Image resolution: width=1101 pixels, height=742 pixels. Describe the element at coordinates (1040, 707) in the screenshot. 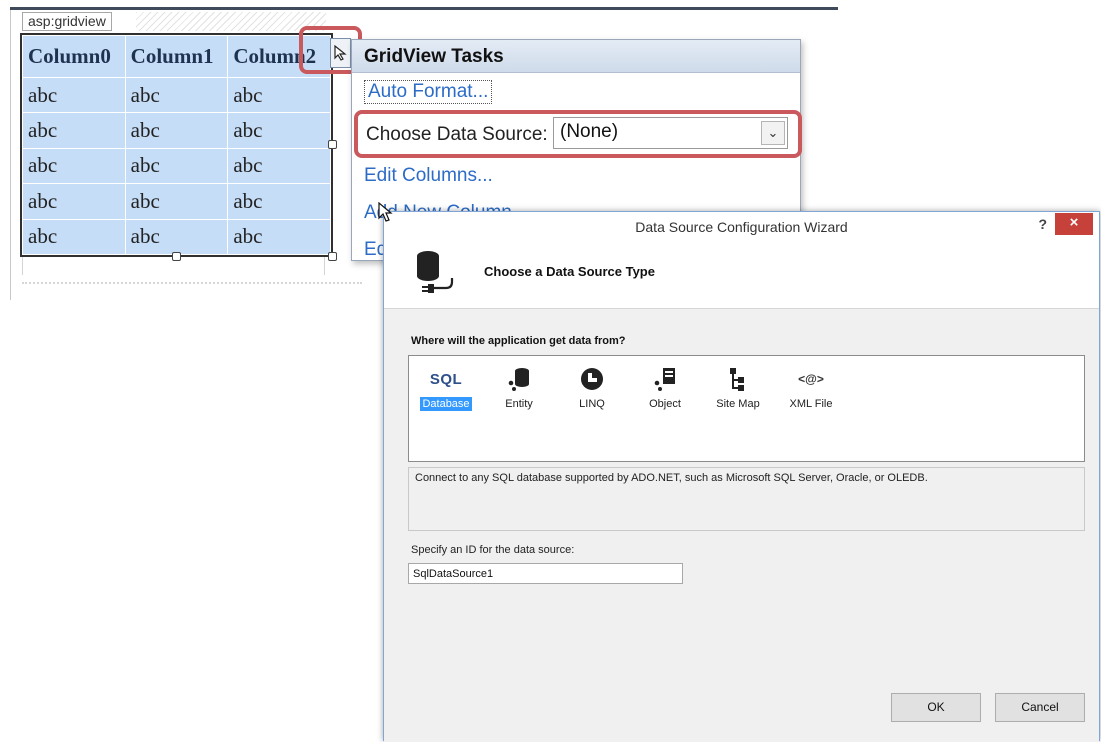

I see `cancel-button: Cancel` at that location.